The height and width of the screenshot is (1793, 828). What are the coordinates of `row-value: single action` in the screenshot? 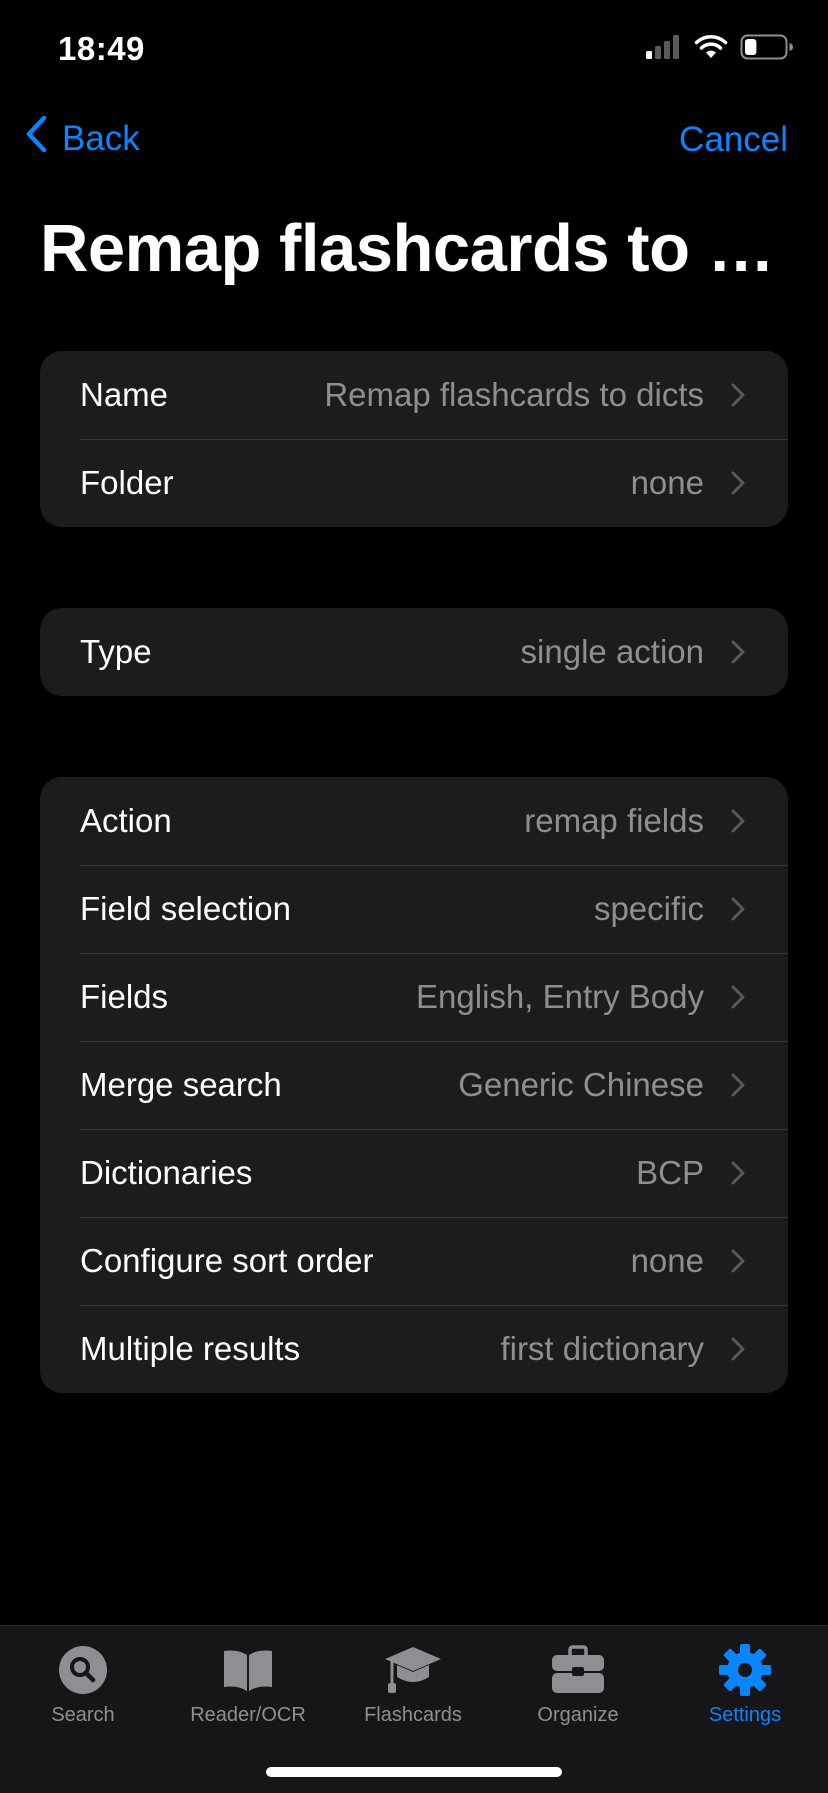 It's located at (612, 651).